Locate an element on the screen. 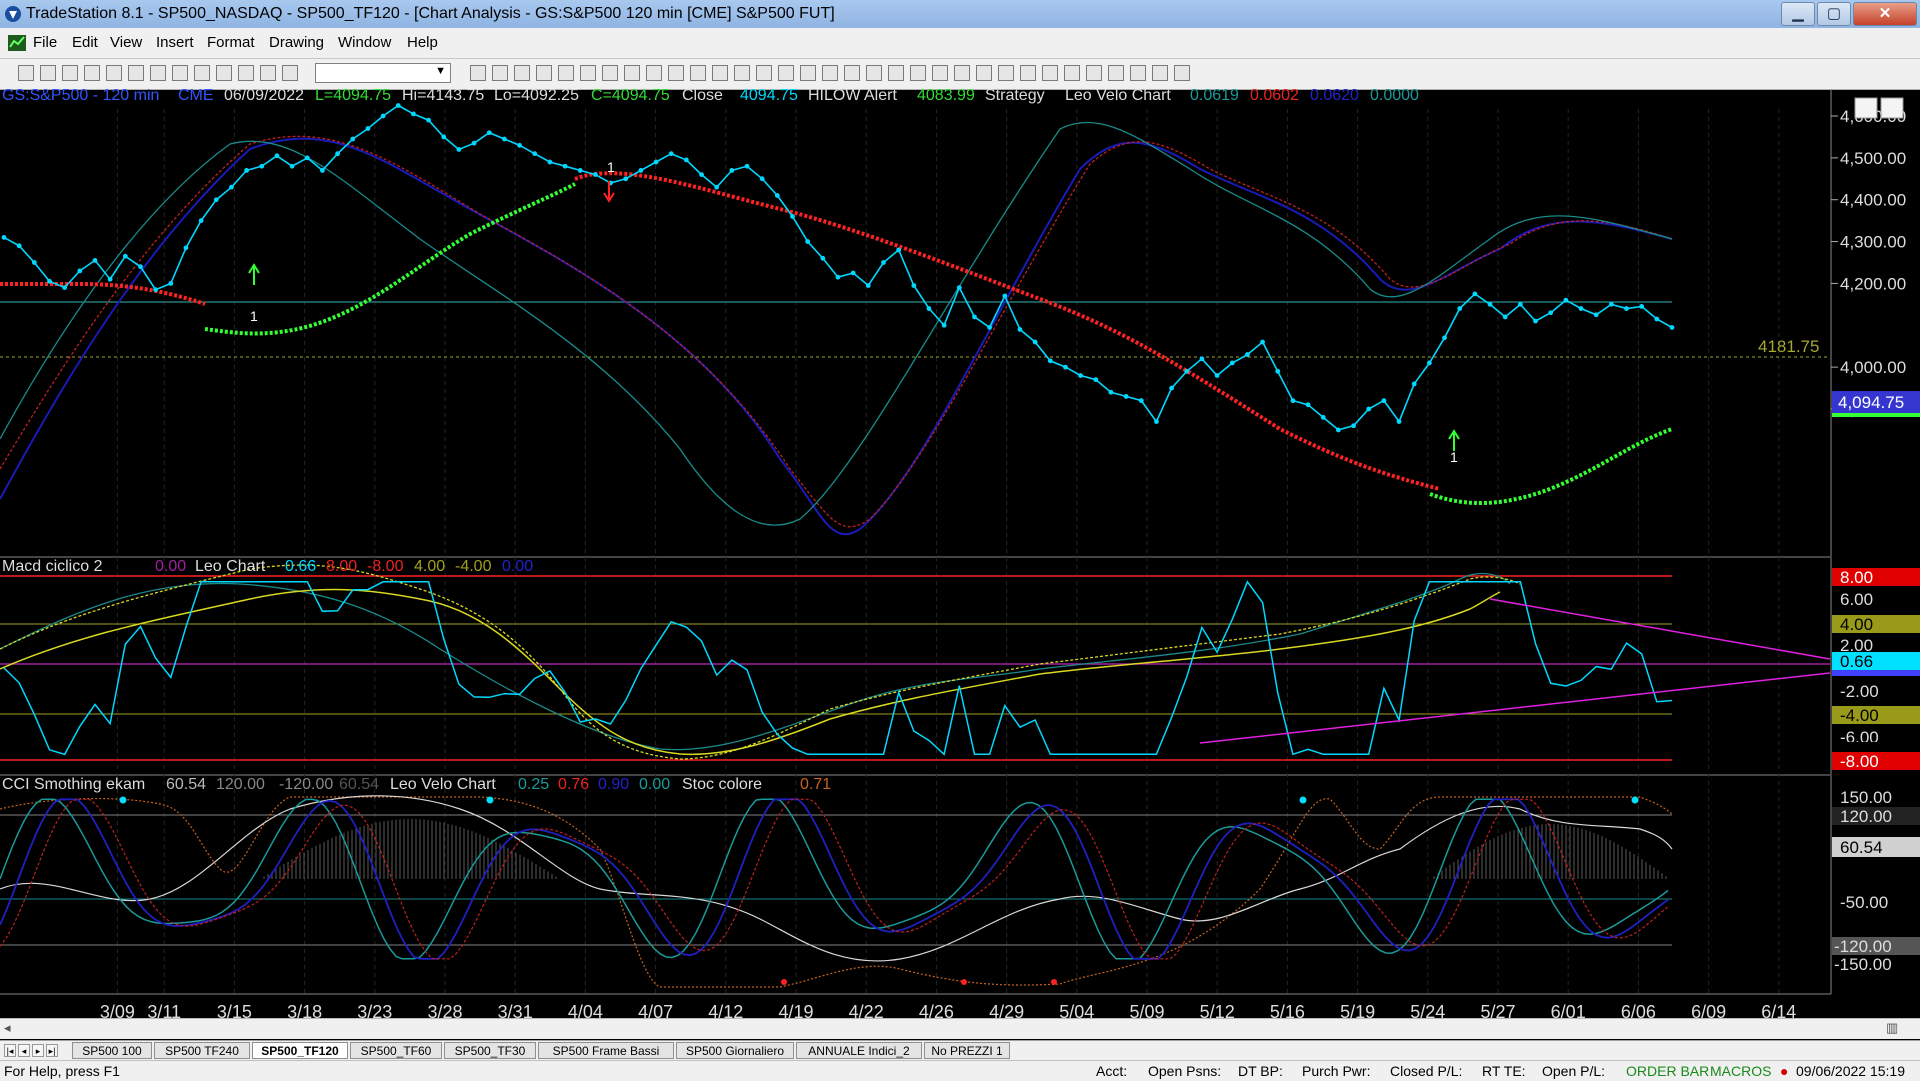 The image size is (1920, 1081). tab-sp500-100: SP500 100 is located at coordinates (112, 1050).